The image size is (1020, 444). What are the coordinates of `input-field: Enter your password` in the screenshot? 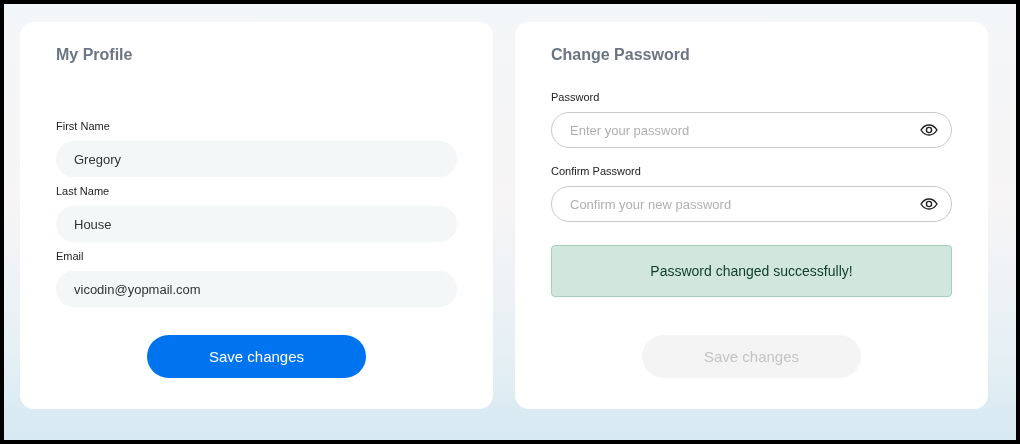 It's located at (751, 130).